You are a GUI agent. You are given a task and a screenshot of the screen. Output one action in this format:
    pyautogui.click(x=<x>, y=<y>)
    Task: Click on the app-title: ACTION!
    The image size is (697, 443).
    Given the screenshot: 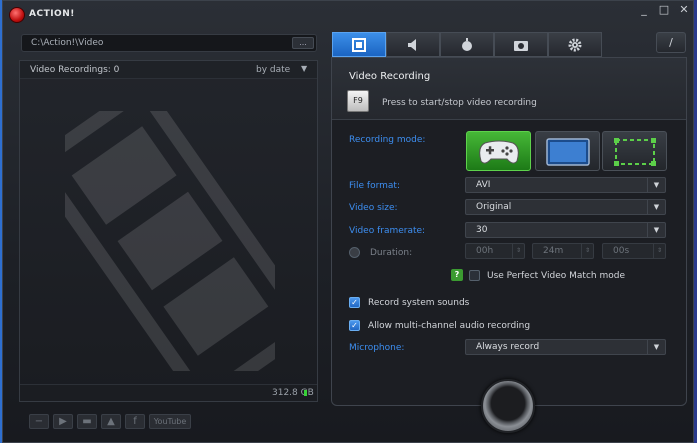 What is the action you would take?
    pyautogui.click(x=52, y=14)
    